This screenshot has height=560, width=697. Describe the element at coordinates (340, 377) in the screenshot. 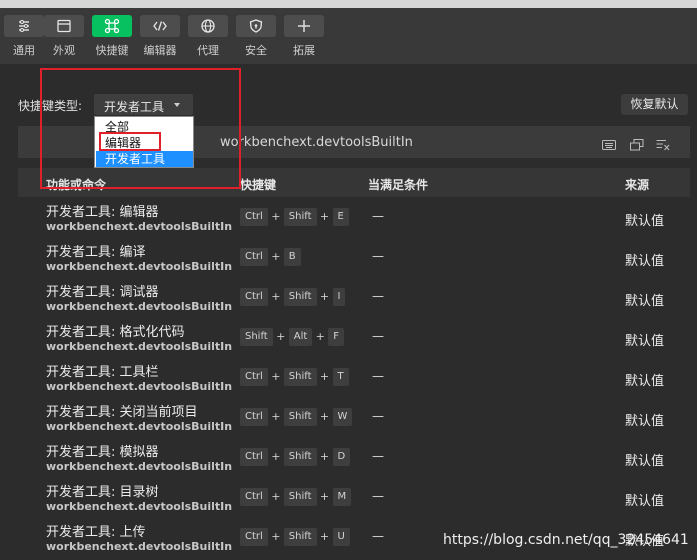

I see `keycap: T` at that location.